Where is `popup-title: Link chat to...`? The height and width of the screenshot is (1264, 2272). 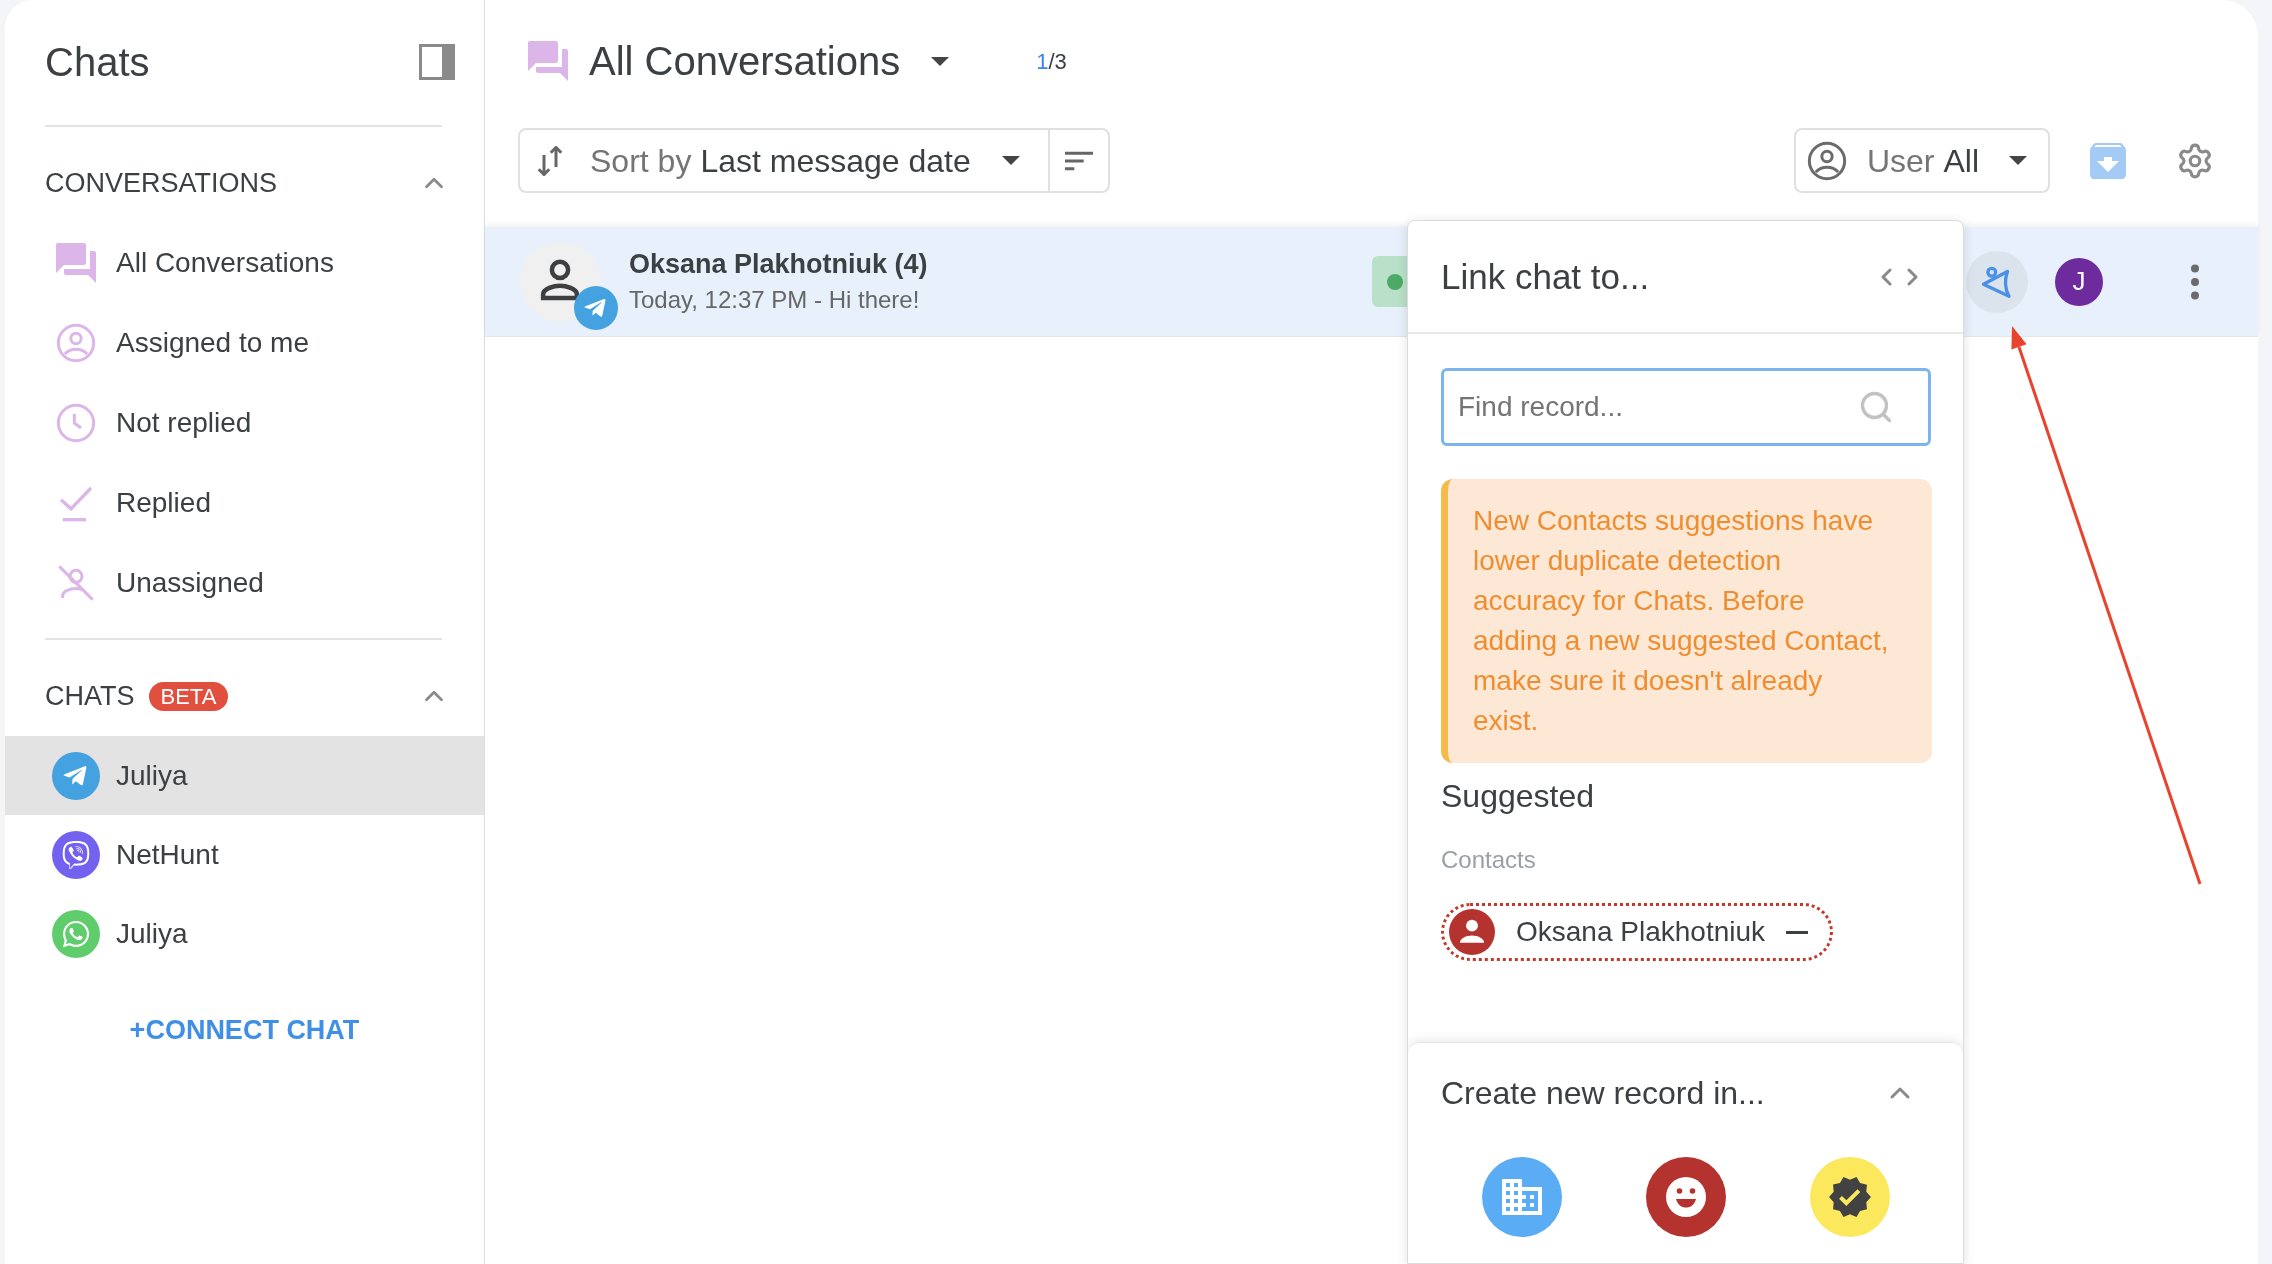 popup-title: Link chat to... is located at coordinates (1545, 276).